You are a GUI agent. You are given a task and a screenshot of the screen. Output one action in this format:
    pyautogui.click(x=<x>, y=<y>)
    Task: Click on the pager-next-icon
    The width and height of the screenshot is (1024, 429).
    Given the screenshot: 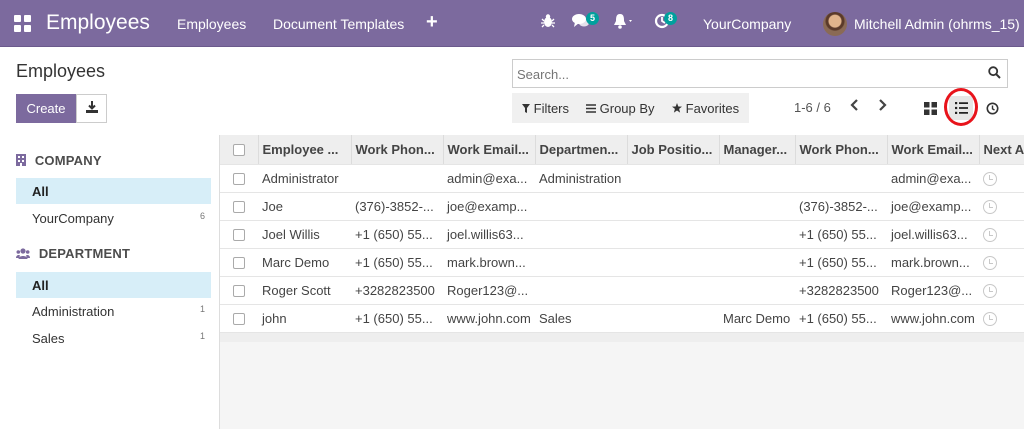 What is the action you would take?
    pyautogui.click(x=882, y=107)
    